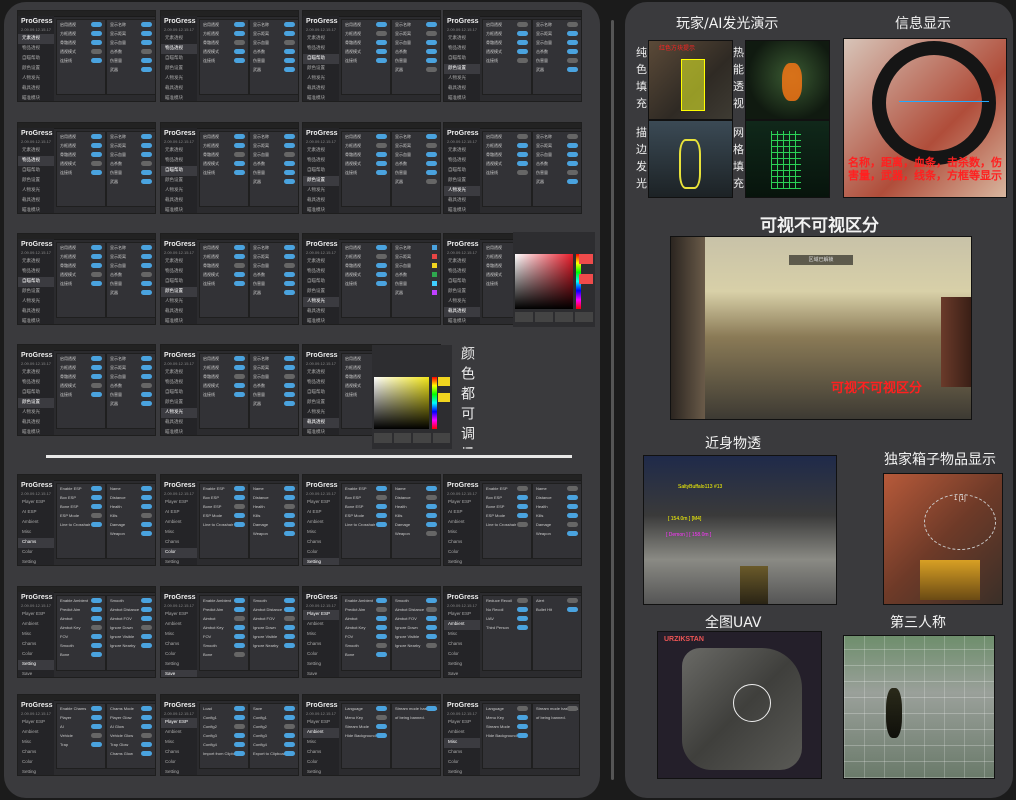  What do you see at coordinates (507, 506) in the screenshot?
I see `setting-row: Bone ESP` at bounding box center [507, 506].